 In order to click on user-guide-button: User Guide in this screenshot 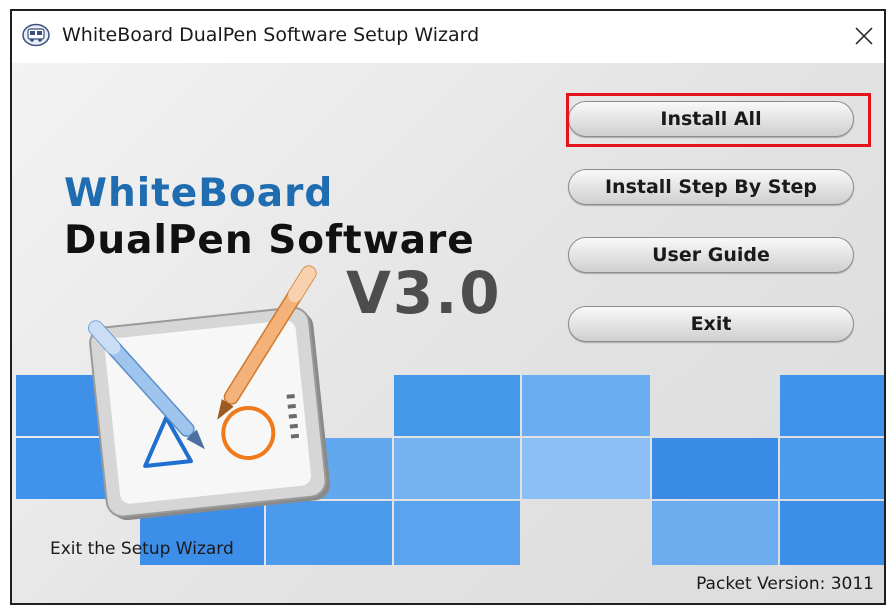, I will do `click(711, 255)`.